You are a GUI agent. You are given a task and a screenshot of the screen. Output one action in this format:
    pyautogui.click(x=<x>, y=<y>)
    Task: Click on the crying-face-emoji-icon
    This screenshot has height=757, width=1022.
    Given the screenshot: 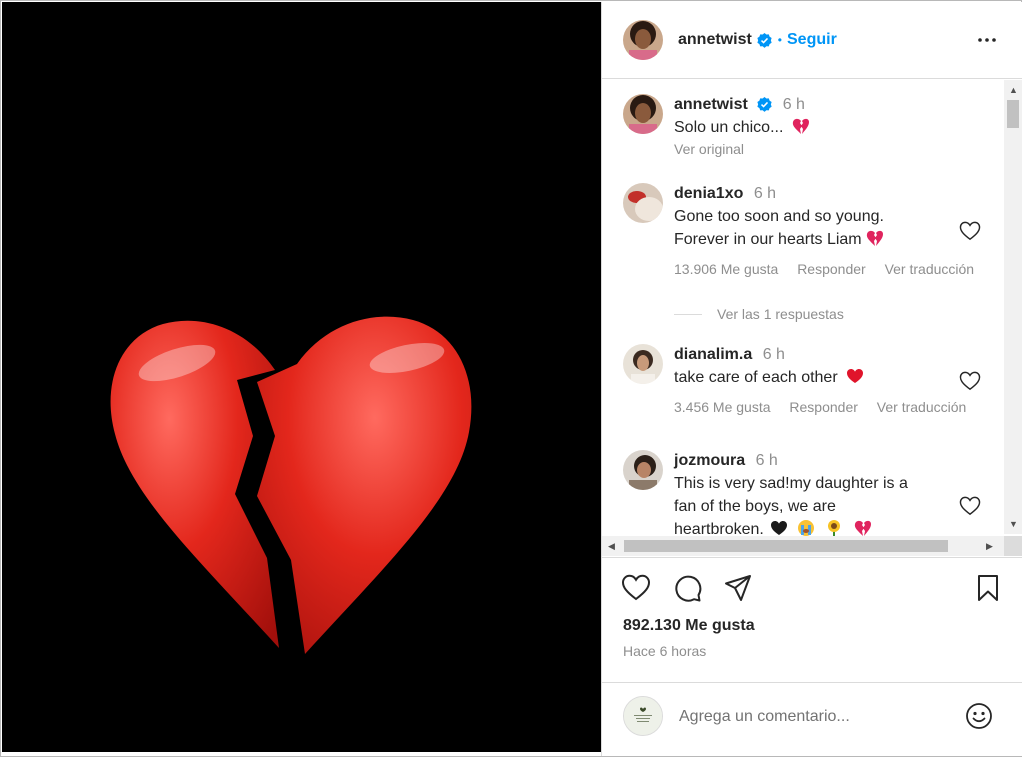 What is the action you would take?
    pyautogui.click(x=805, y=528)
    